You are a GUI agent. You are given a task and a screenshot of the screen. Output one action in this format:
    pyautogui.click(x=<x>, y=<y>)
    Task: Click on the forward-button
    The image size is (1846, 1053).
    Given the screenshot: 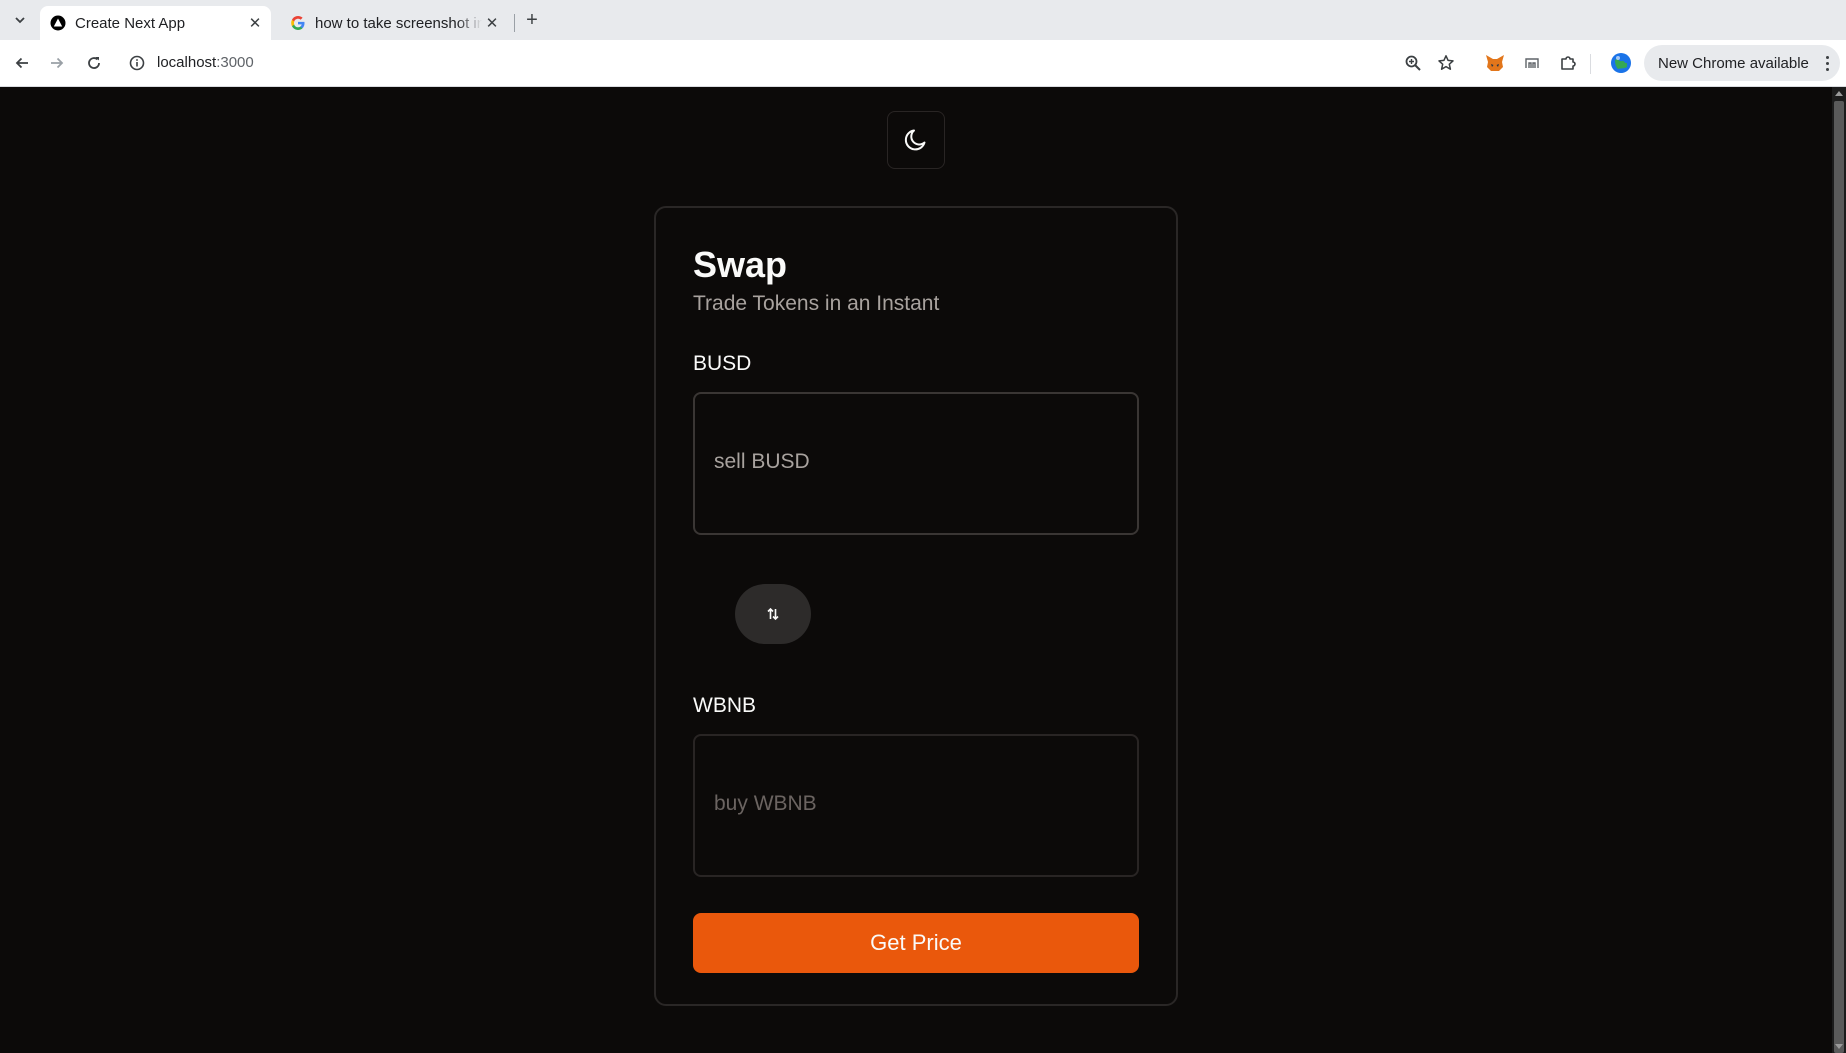 What is the action you would take?
    pyautogui.click(x=57, y=63)
    